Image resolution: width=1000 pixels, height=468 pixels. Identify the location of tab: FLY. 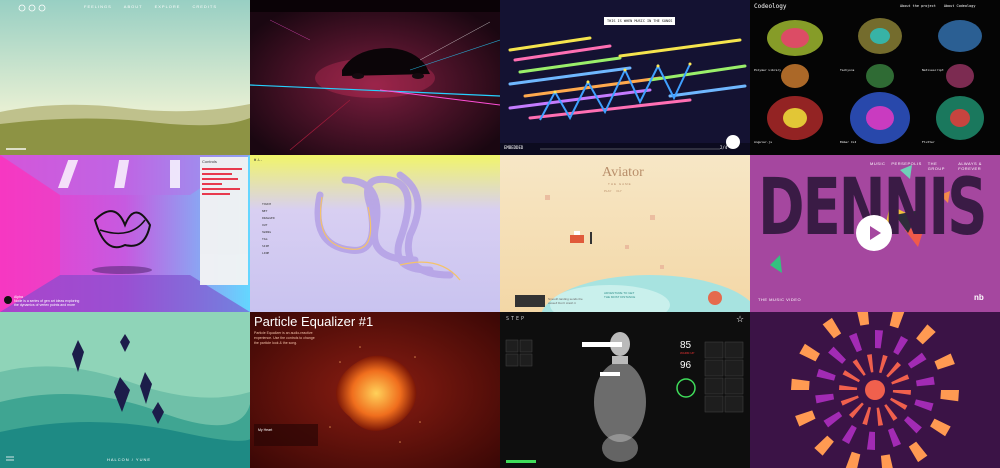
(618, 191).